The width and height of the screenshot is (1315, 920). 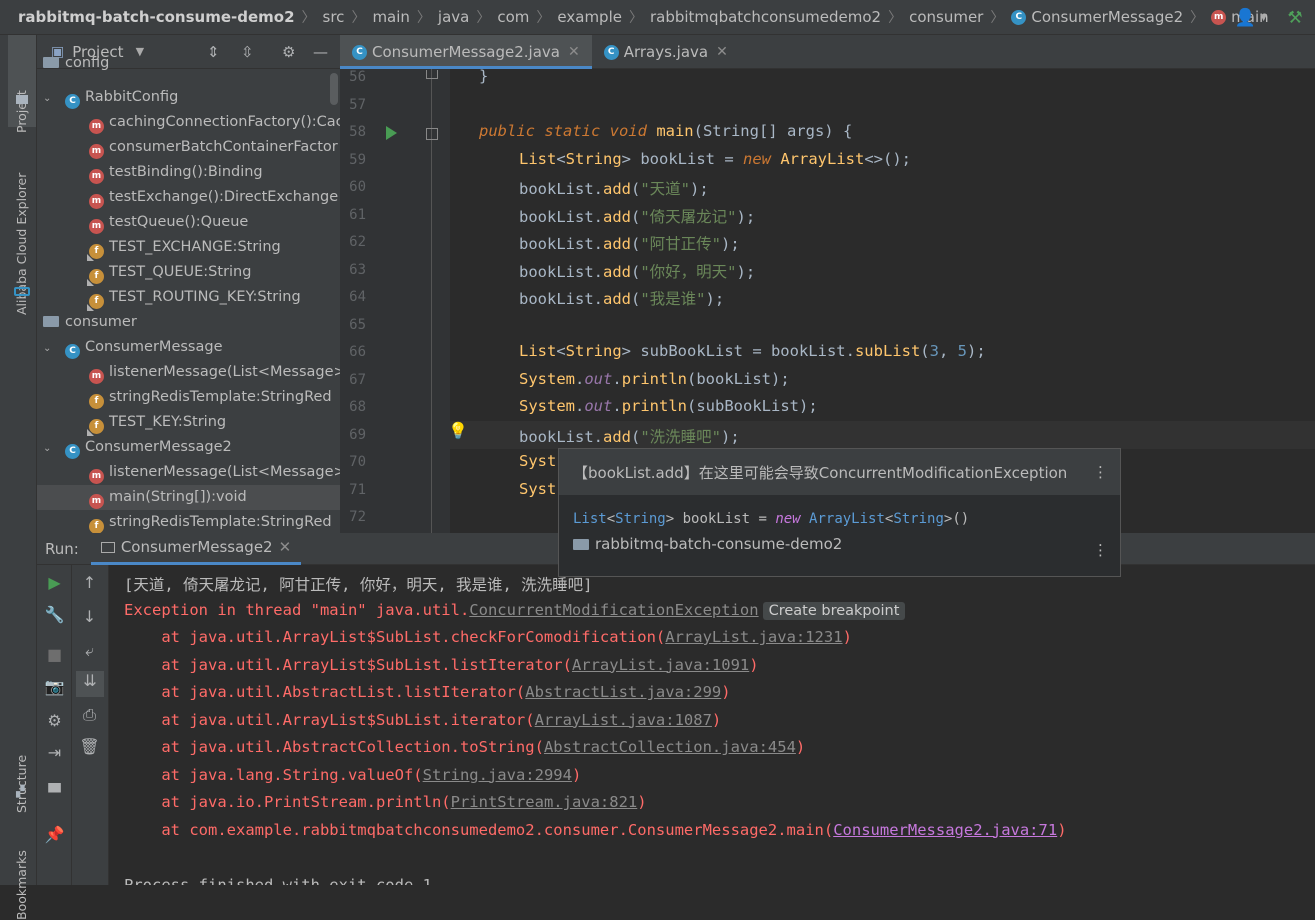 I want to click on tree-item: ⌄ C ConsumerMessage2, so click(x=188, y=447).